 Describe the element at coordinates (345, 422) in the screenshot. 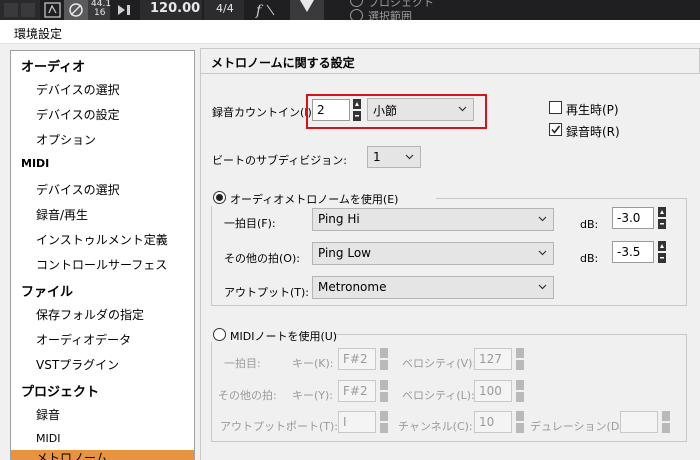

I see `midi-port-value: I` at that location.